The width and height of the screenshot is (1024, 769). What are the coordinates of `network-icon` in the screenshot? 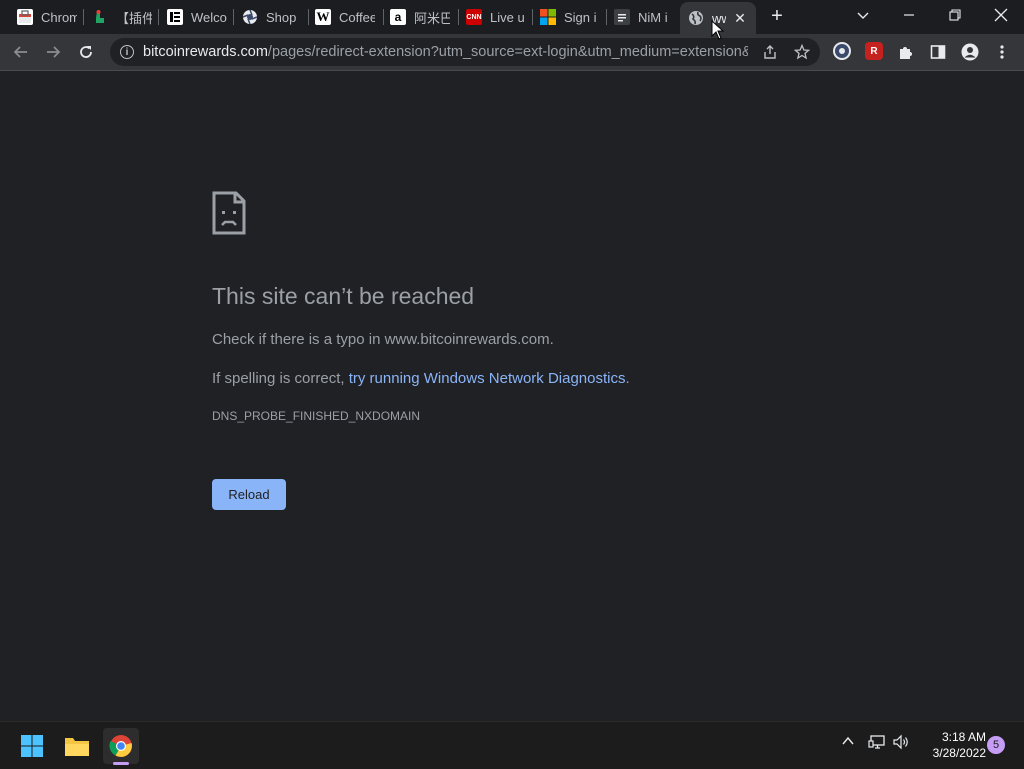 It's located at (876, 742).